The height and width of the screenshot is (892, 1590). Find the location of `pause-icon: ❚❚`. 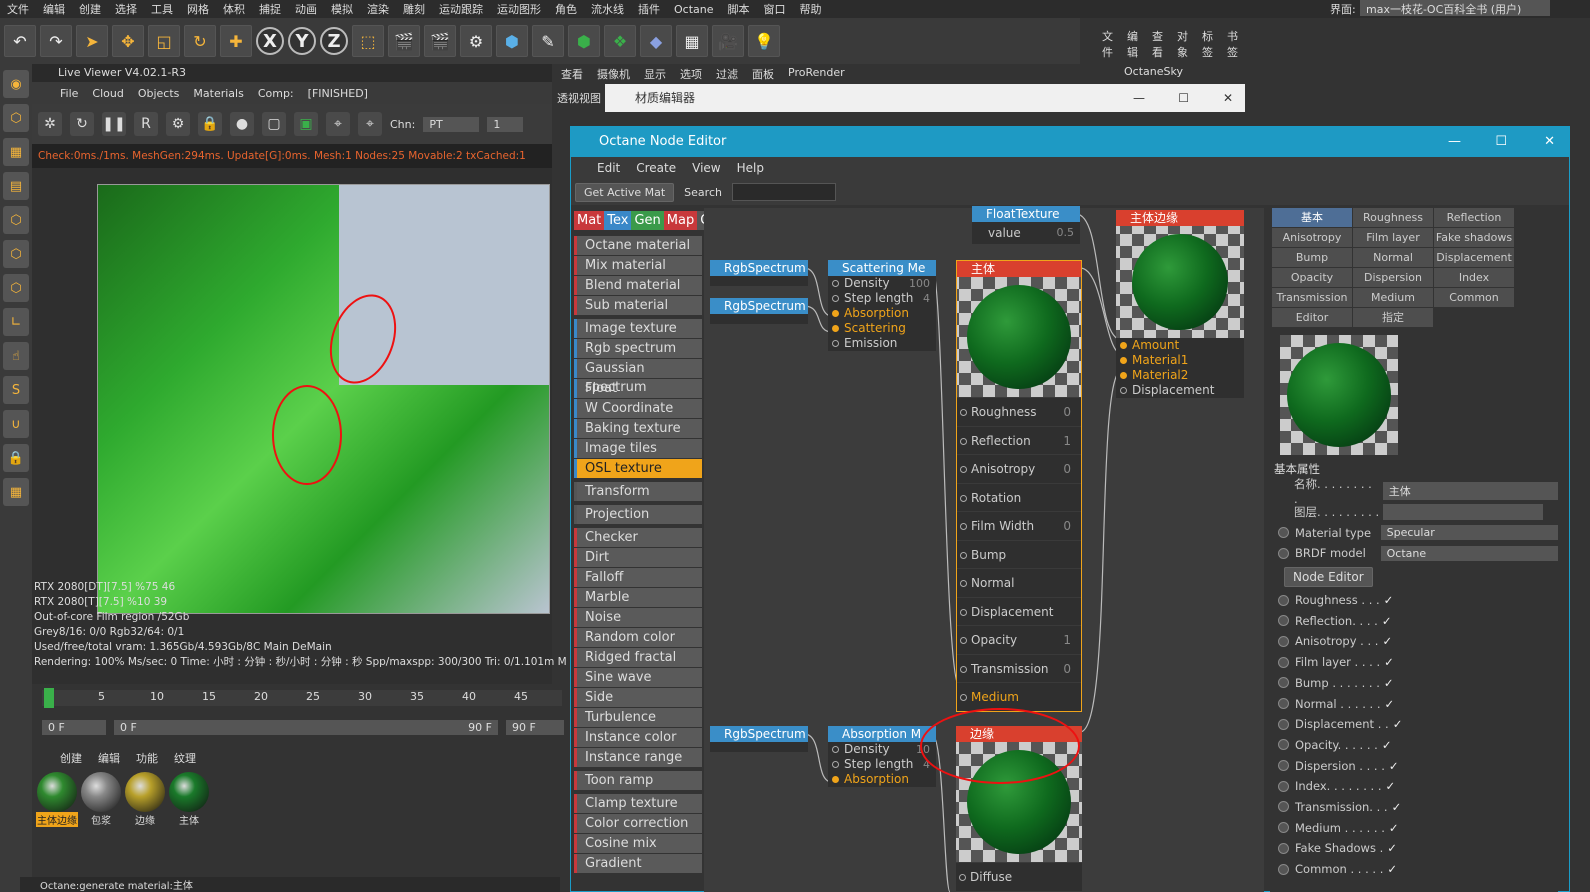

pause-icon: ❚❚ is located at coordinates (114, 124).